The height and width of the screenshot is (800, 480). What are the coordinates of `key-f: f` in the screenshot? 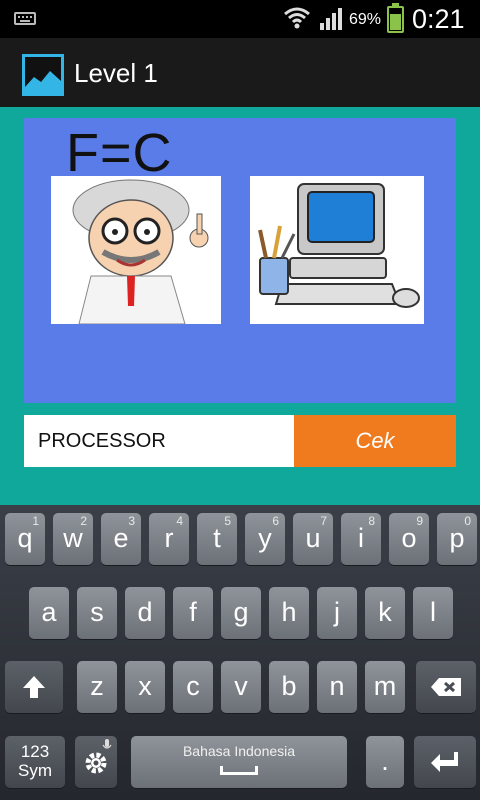 It's located at (193, 613).